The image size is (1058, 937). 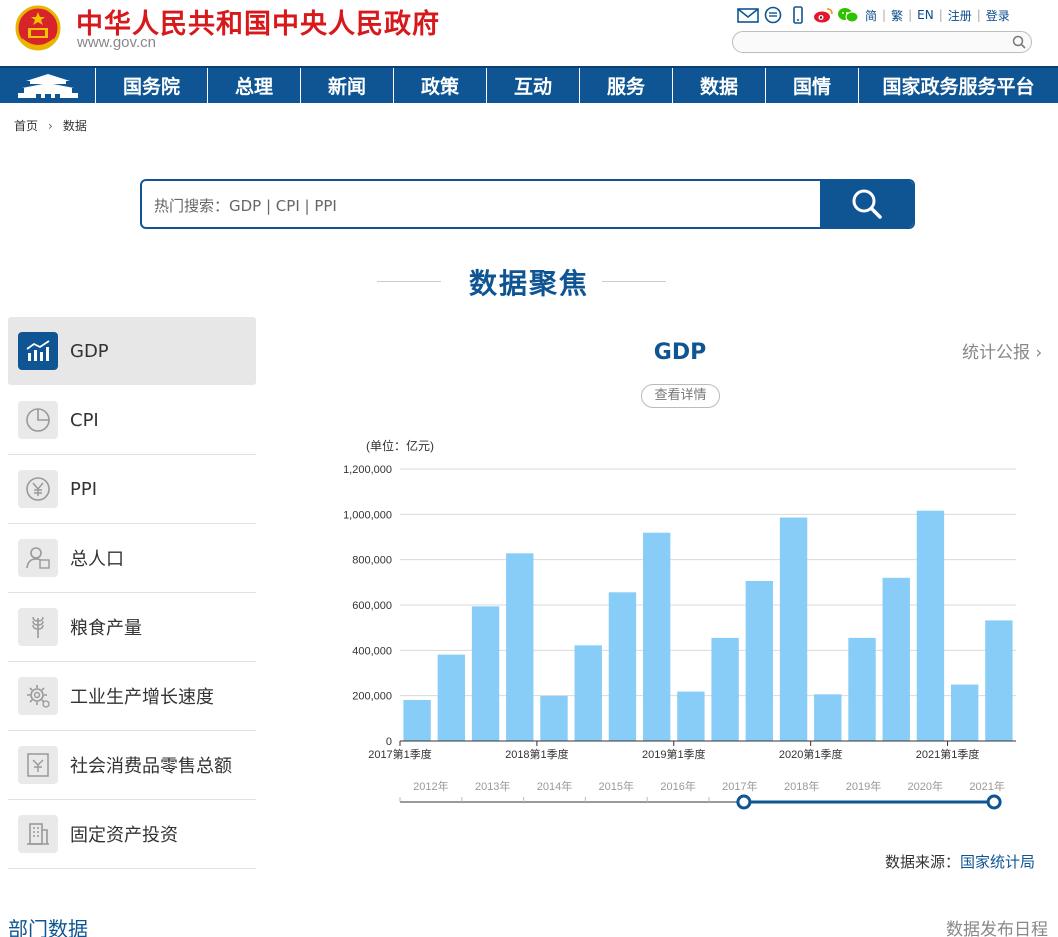 What do you see at coordinates (89, 351) in the screenshot?
I see `sidebar-item-label: GDP` at bounding box center [89, 351].